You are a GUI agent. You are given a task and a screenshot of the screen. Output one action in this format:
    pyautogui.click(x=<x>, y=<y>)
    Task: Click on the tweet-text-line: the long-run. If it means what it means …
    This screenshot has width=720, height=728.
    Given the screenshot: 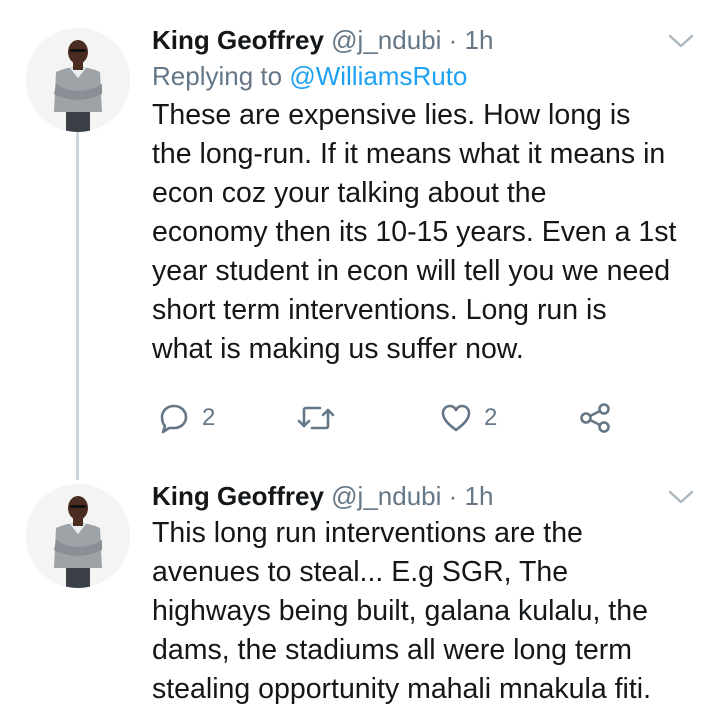 What is the action you would take?
    pyautogui.click(x=409, y=154)
    